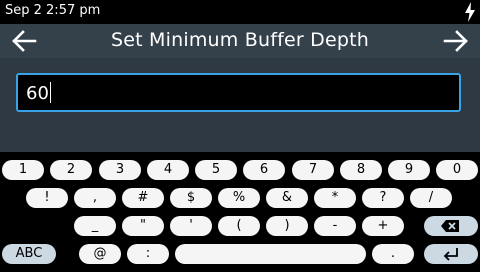  Describe the element at coordinates (29, 254) in the screenshot. I see `abc-key: ABC` at that location.